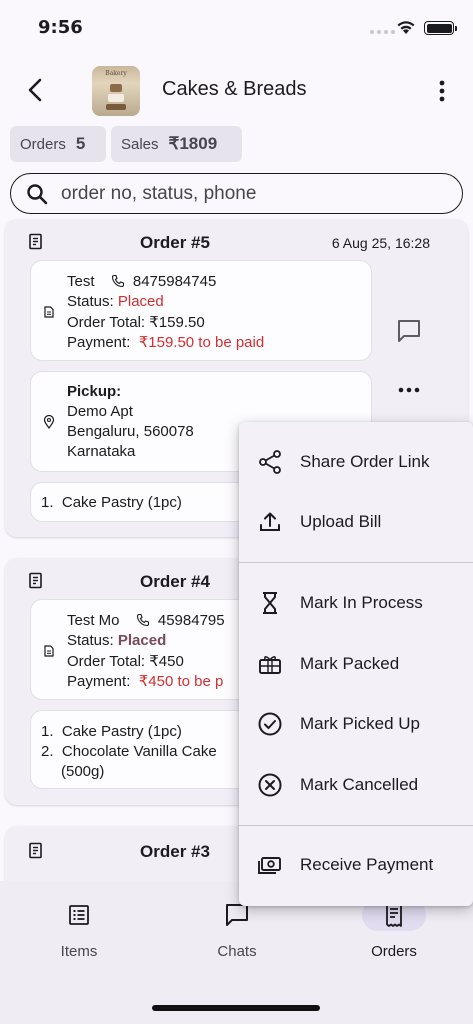 The height and width of the screenshot is (1024, 473). I want to click on store-avatar: Bakery, so click(116, 91).